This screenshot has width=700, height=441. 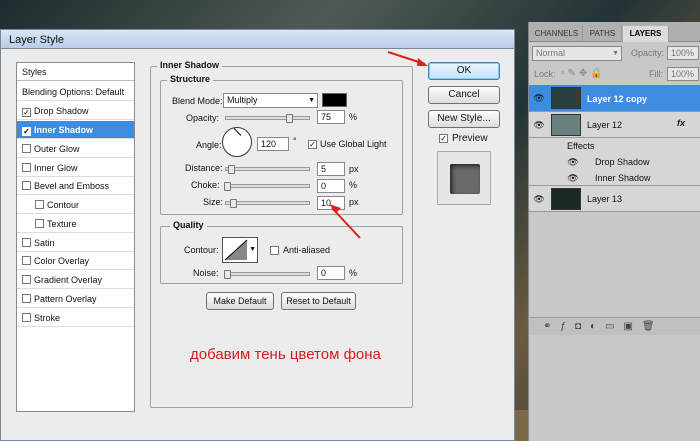 What do you see at coordinates (318, 301) in the screenshot?
I see `reset-default-button: Reset to Default` at bounding box center [318, 301].